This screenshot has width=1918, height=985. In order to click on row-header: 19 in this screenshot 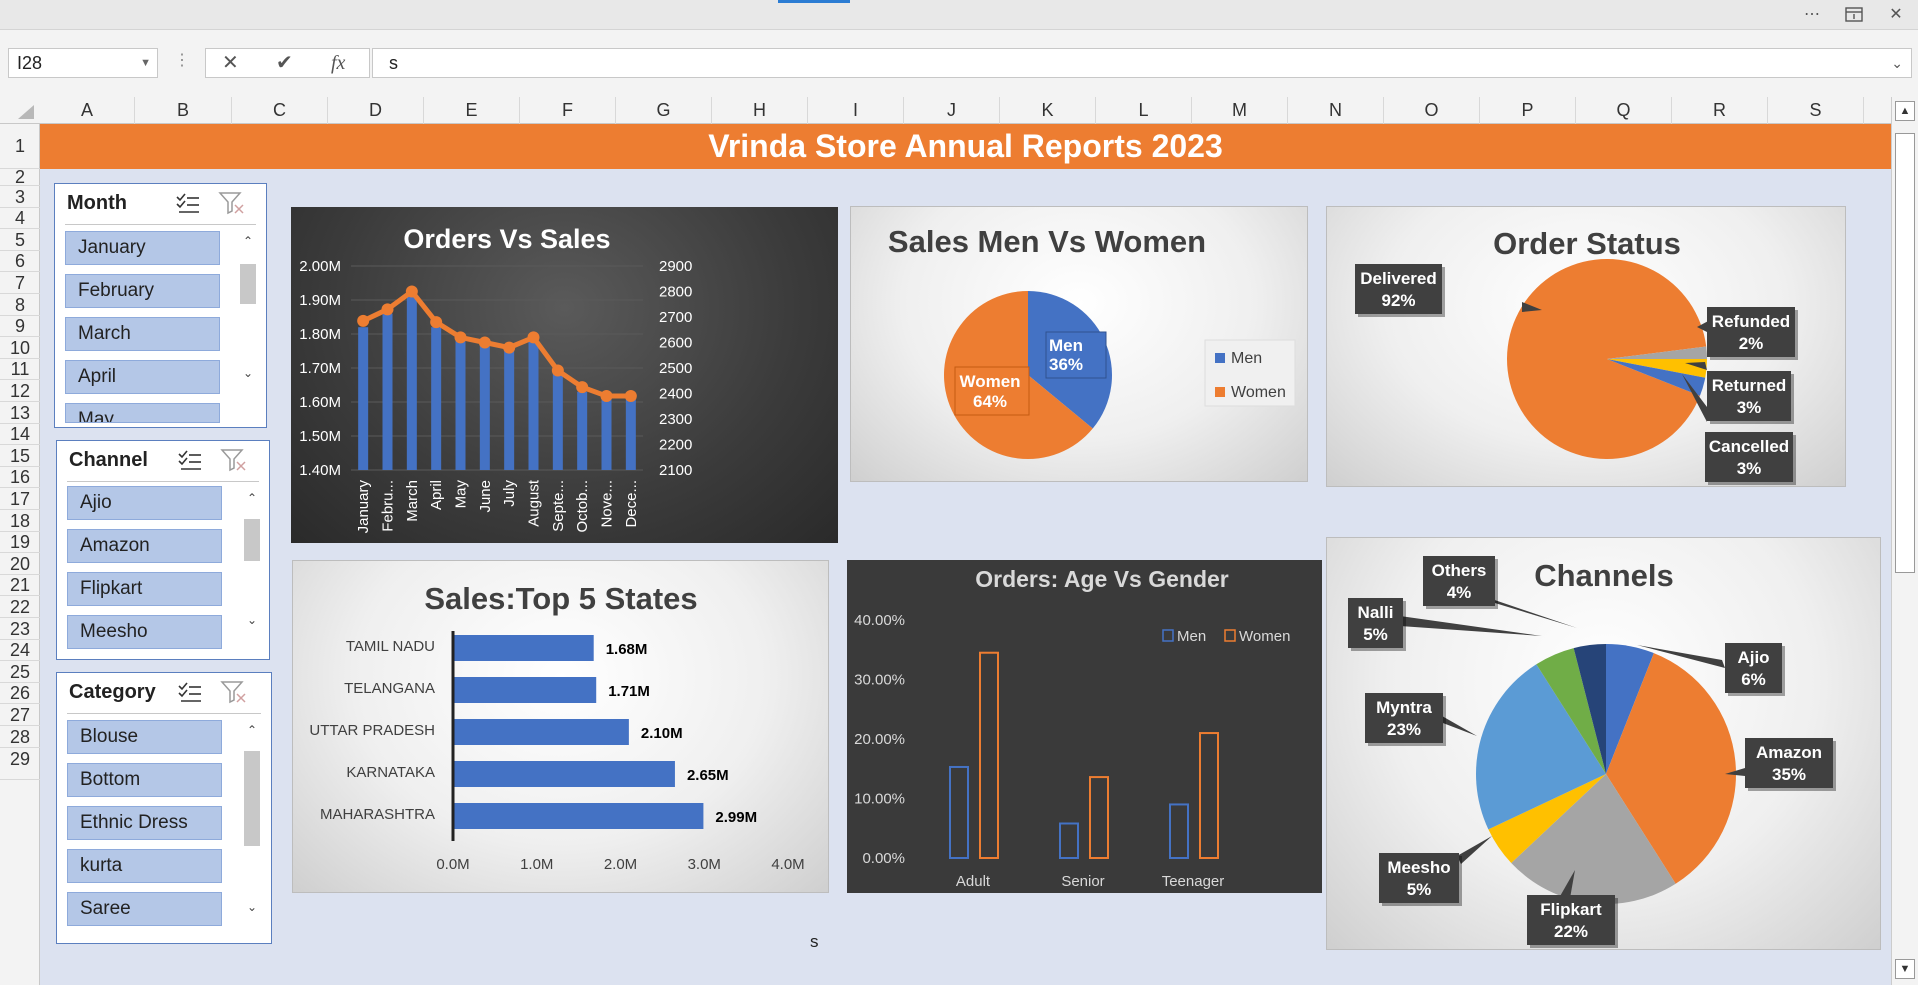, I will do `click(20, 542)`.